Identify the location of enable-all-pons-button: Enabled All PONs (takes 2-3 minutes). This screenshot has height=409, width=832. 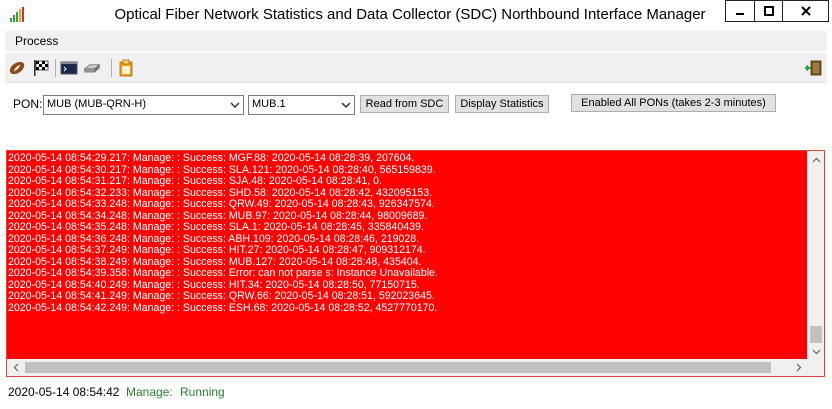
(673, 103).